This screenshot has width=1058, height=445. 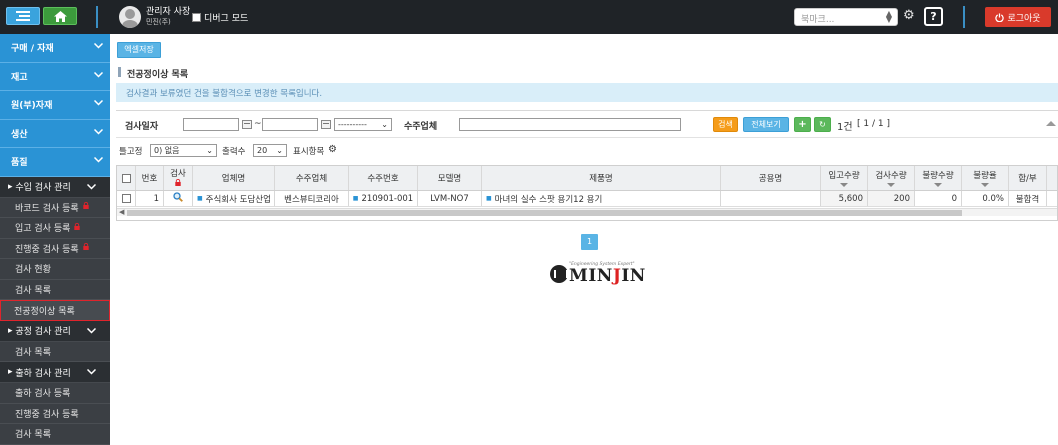 What do you see at coordinates (150, 178) in the screenshot?
I see `column-header: 번호` at bounding box center [150, 178].